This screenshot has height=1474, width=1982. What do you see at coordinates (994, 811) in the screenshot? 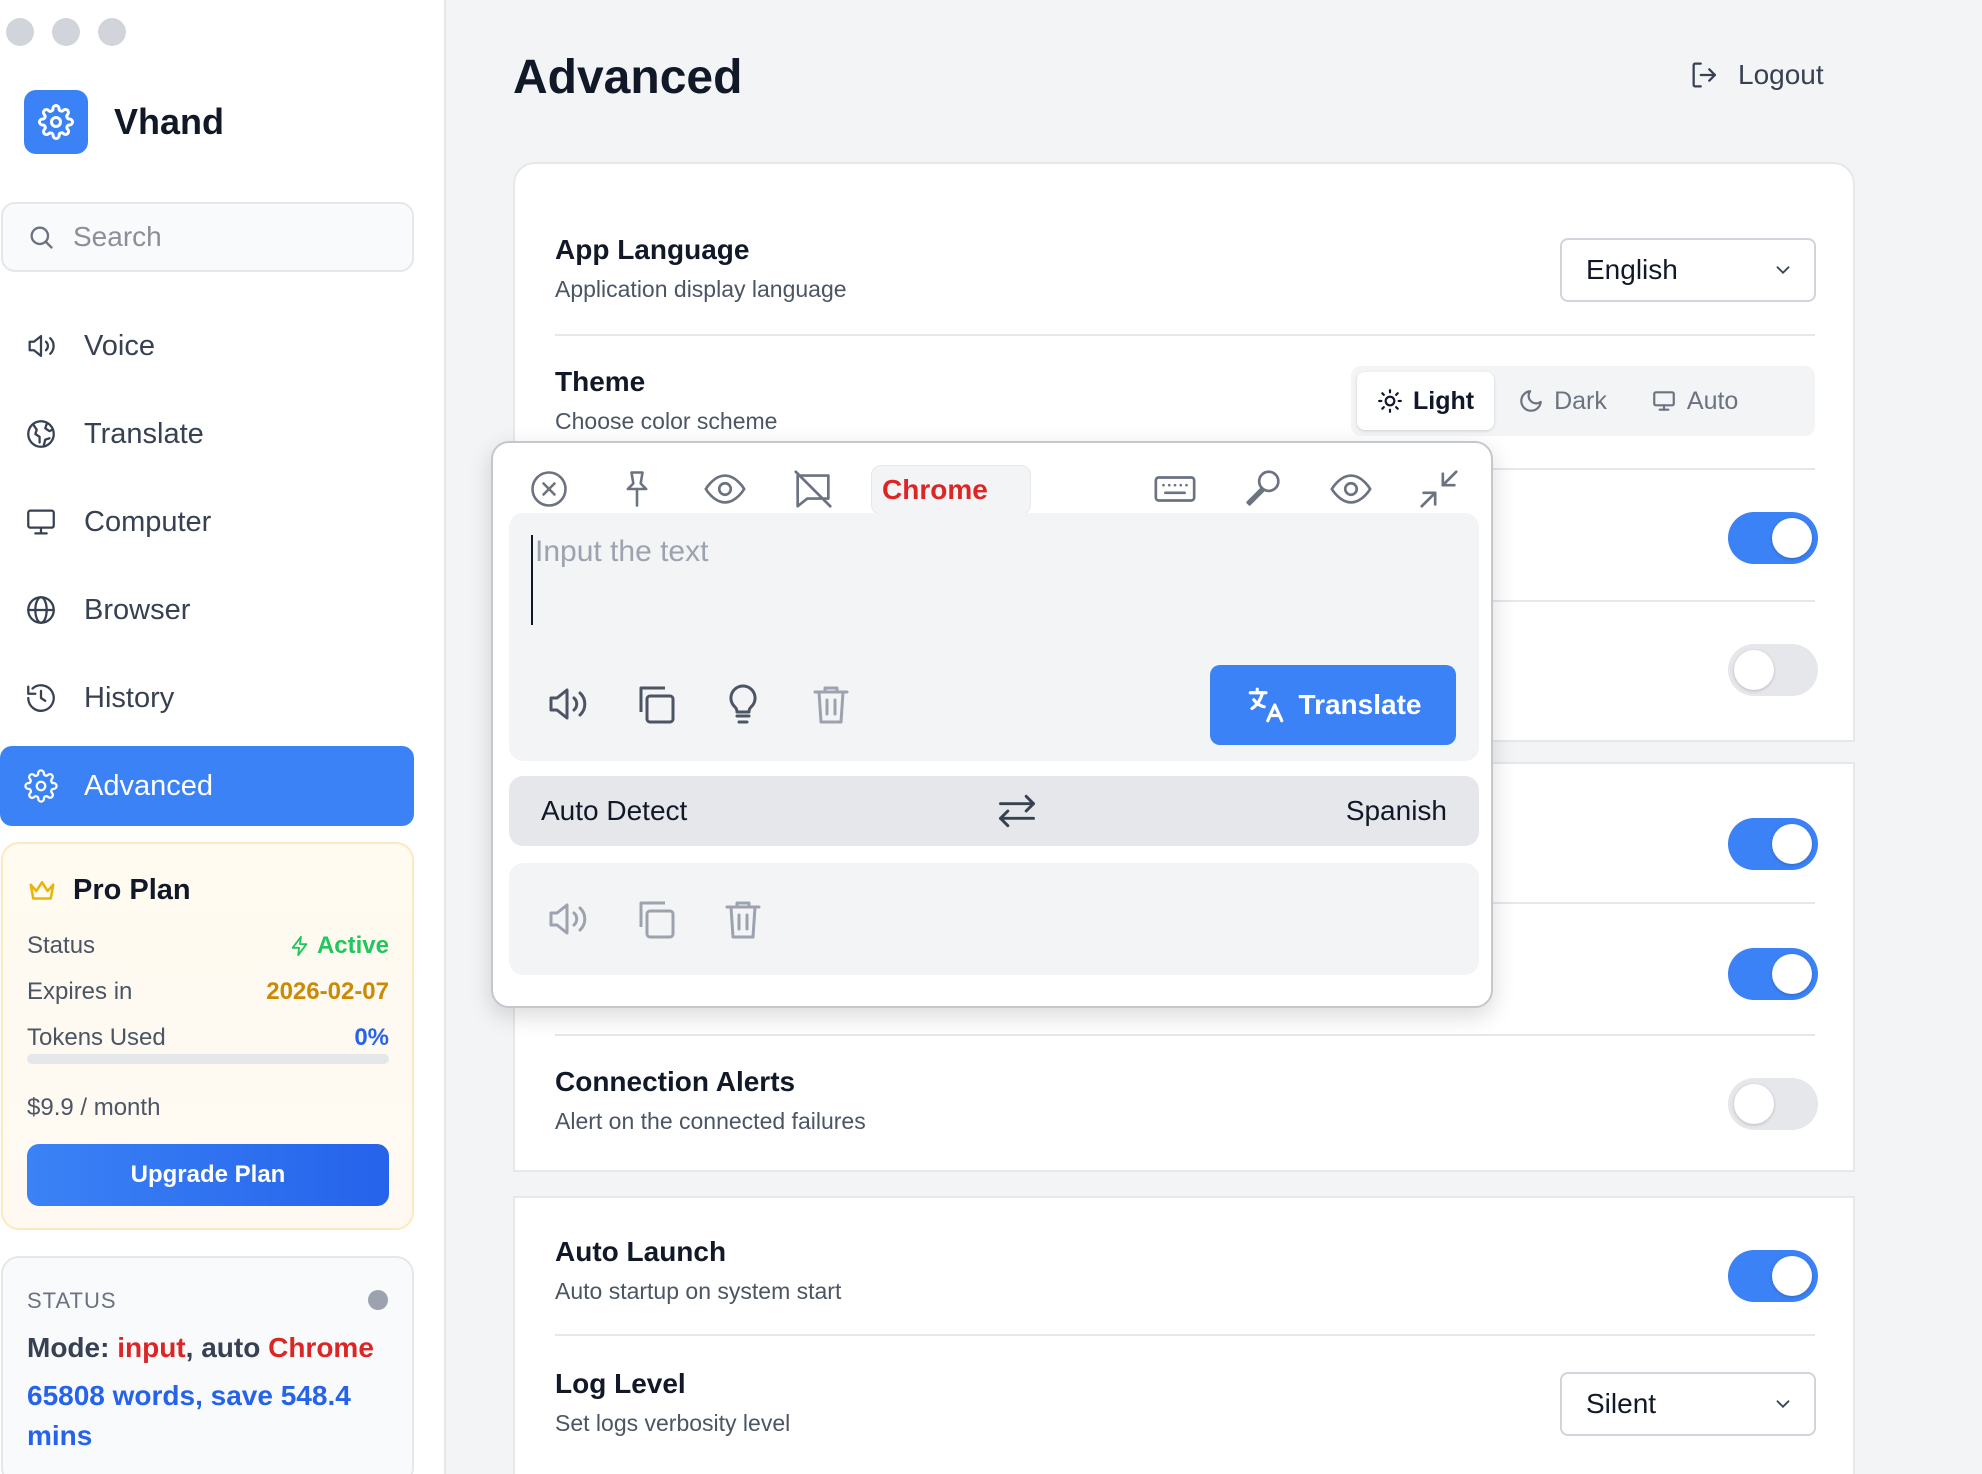
I see `language-selector-bar: Auto Detect Spanish` at bounding box center [994, 811].